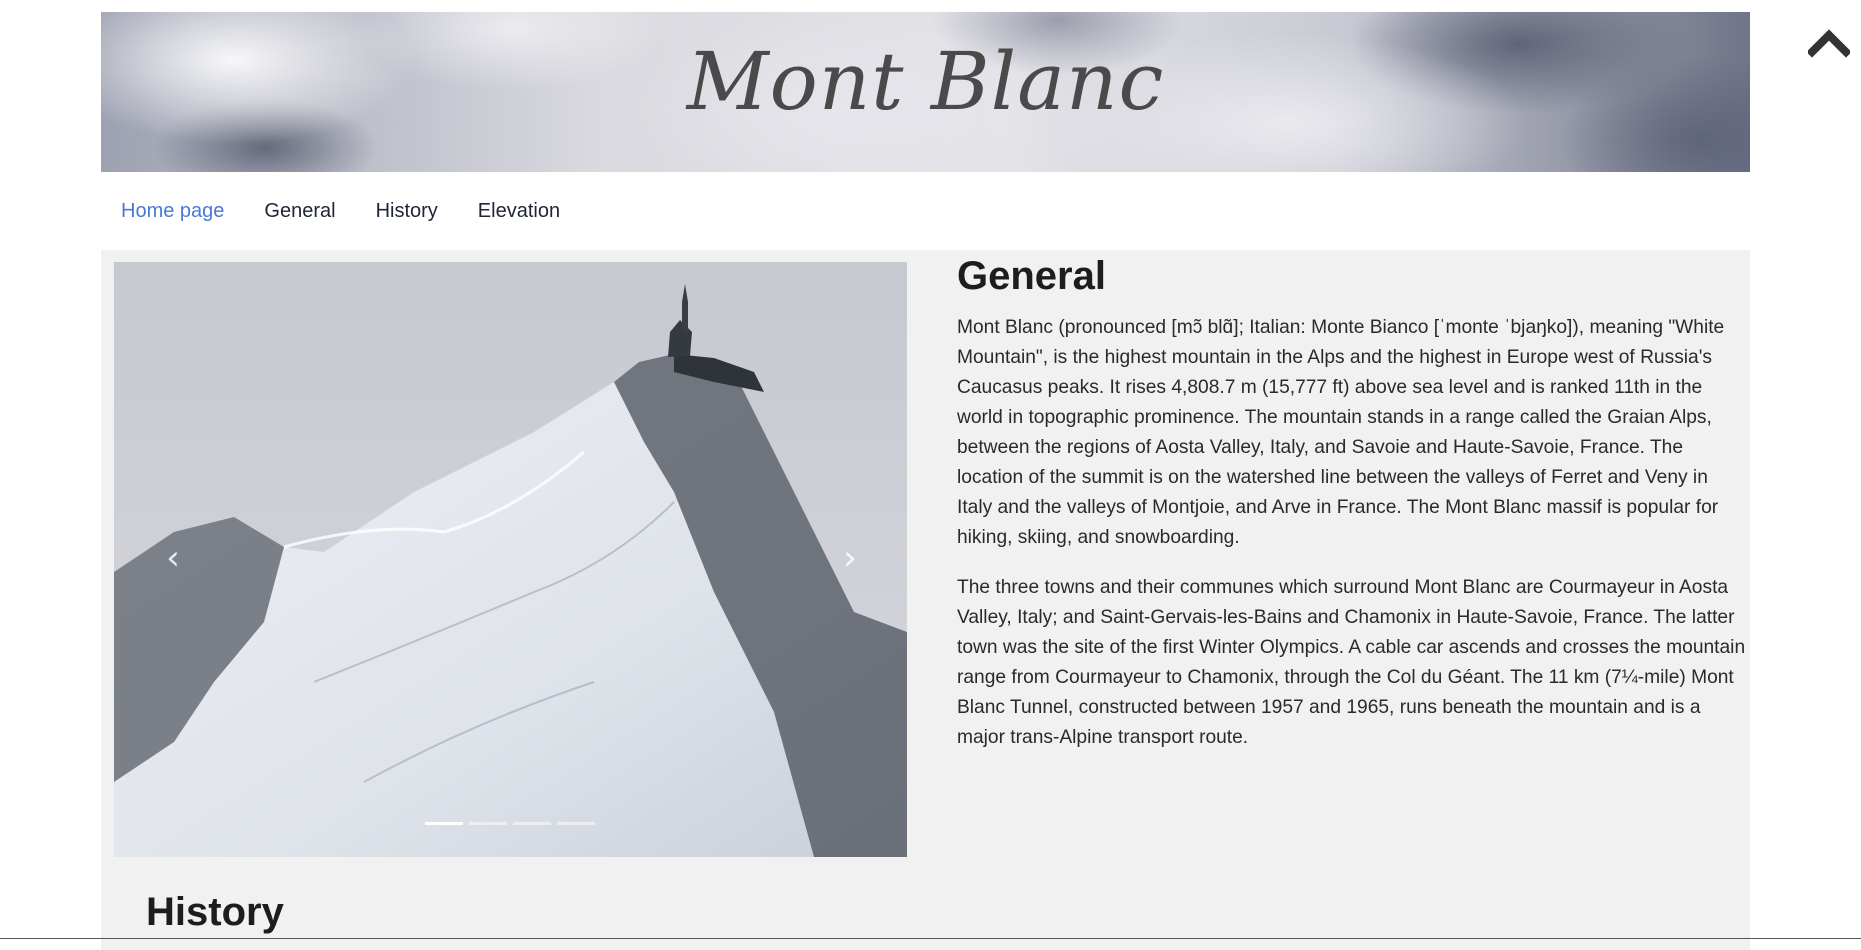  What do you see at coordinates (1031, 276) in the screenshot?
I see `general-heading: General` at bounding box center [1031, 276].